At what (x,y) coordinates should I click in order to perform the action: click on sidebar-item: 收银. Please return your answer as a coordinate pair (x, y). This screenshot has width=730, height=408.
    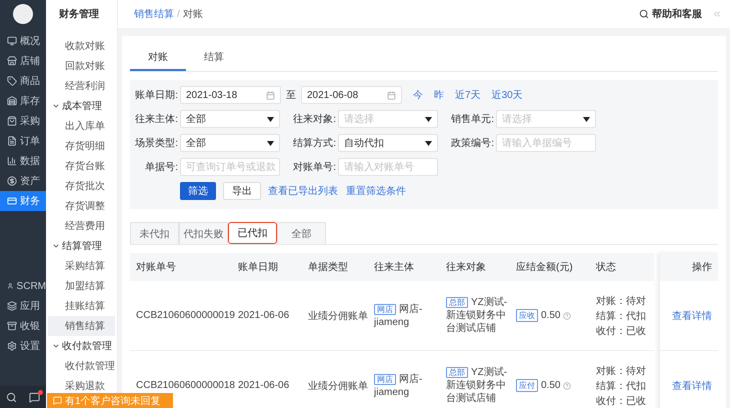
    Looking at the image, I should click on (23, 326).